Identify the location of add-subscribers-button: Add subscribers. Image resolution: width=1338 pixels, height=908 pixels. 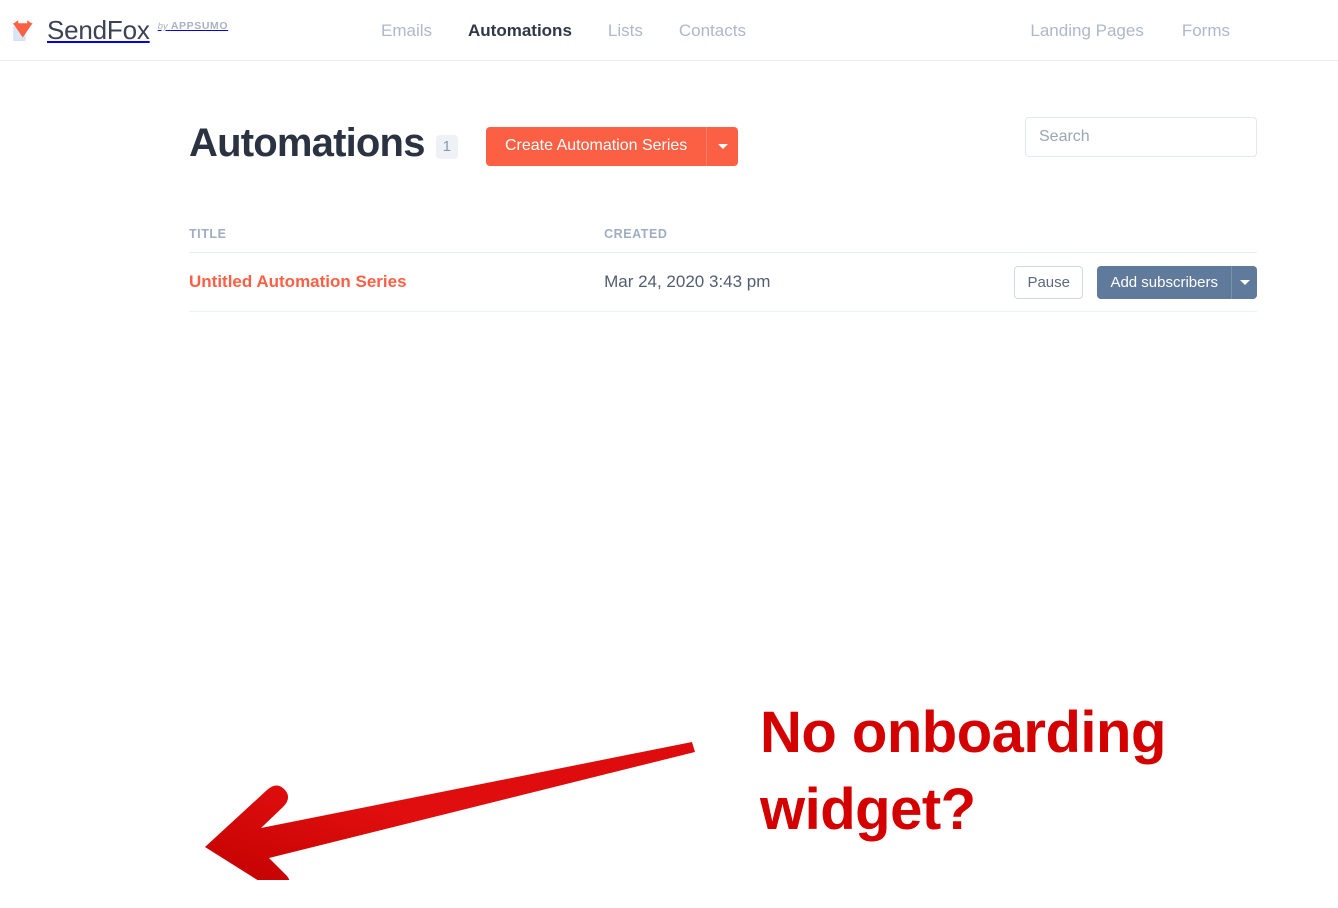
(1164, 282).